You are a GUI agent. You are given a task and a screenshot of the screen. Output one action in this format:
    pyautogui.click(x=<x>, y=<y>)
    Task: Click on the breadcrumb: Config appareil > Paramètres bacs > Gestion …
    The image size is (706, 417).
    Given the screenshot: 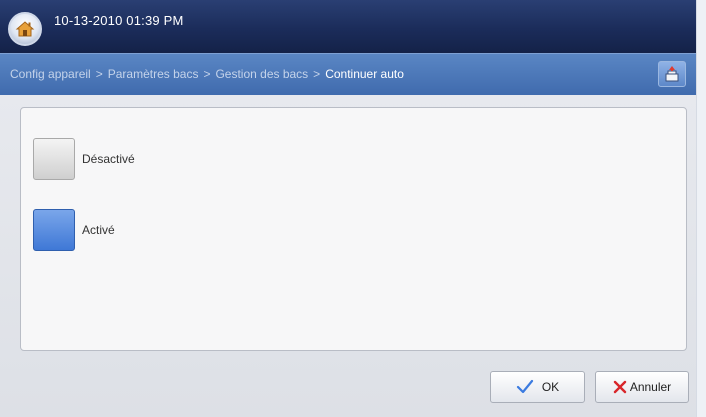 What is the action you would take?
    pyautogui.click(x=207, y=74)
    